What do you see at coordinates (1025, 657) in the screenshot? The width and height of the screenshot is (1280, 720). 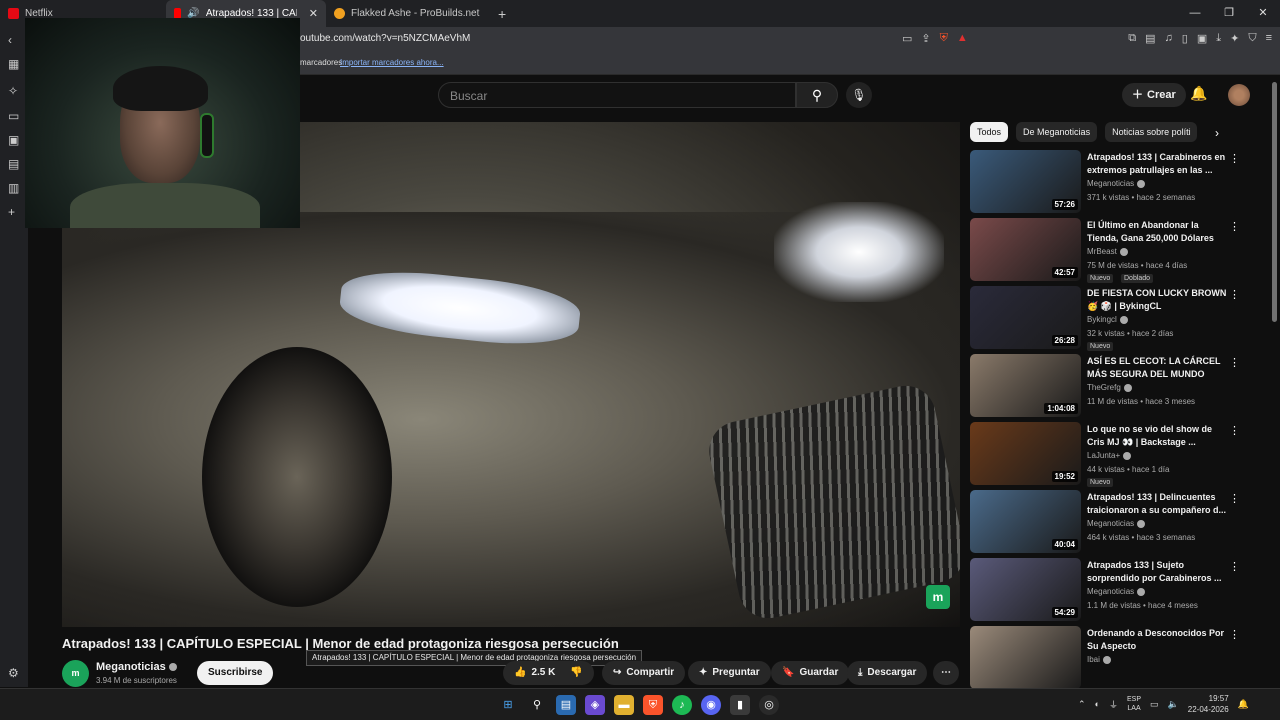 I see `video-thumbnail` at bounding box center [1025, 657].